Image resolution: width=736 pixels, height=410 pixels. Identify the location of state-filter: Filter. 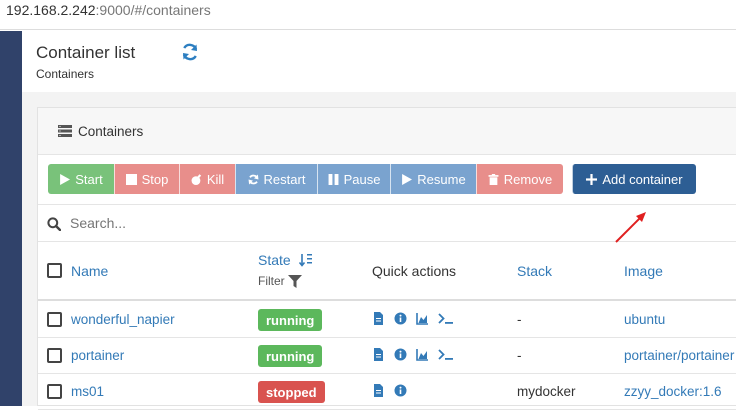
(280, 281).